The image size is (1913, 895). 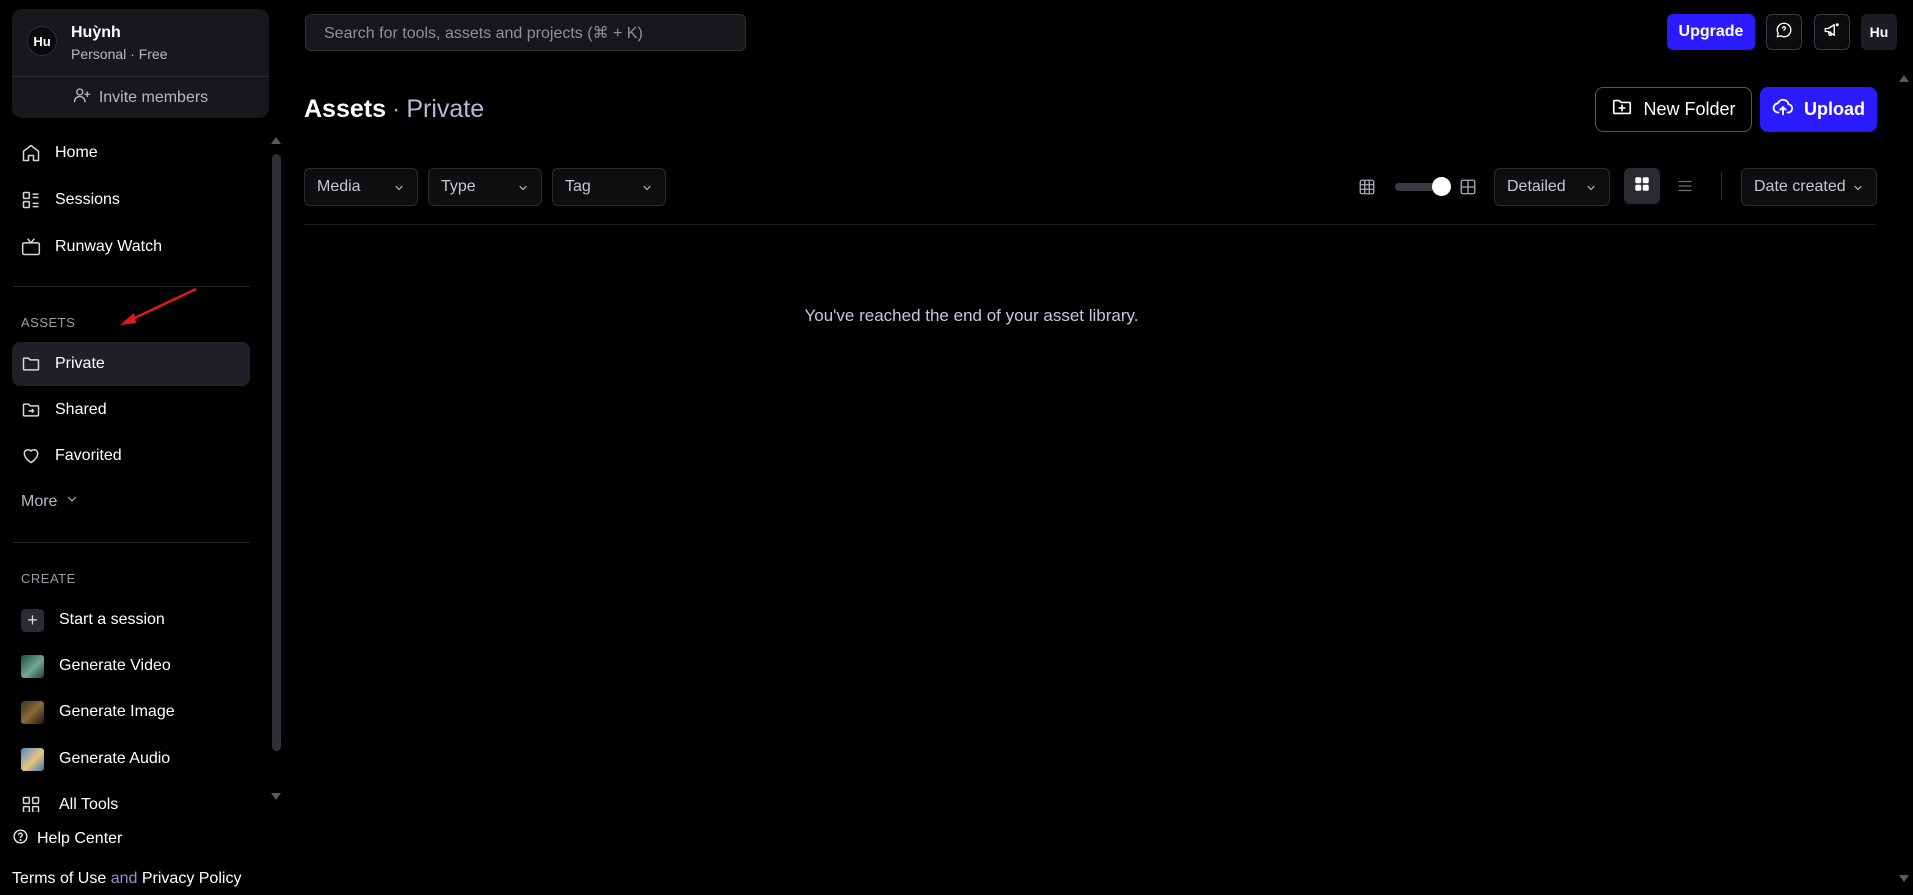 What do you see at coordinates (1783, 109) in the screenshot?
I see `cloud-upload-icon` at bounding box center [1783, 109].